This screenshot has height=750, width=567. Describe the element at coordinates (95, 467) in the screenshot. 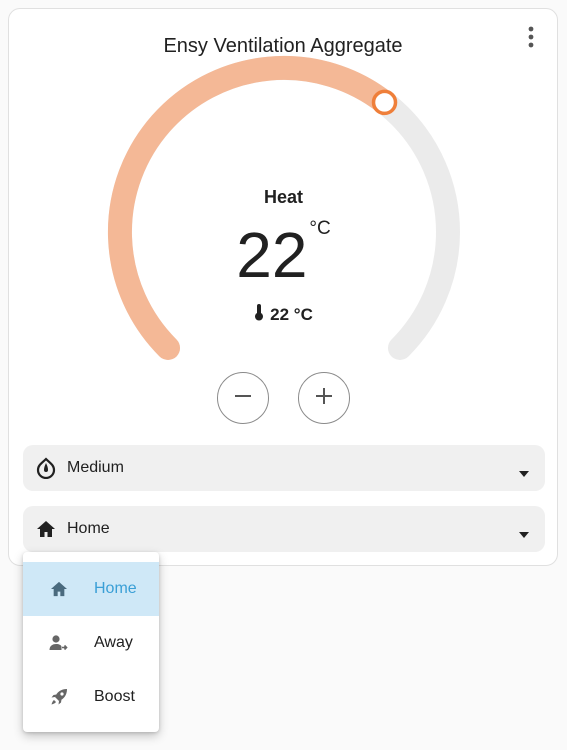

I see `fan-mode-value: Medium` at that location.